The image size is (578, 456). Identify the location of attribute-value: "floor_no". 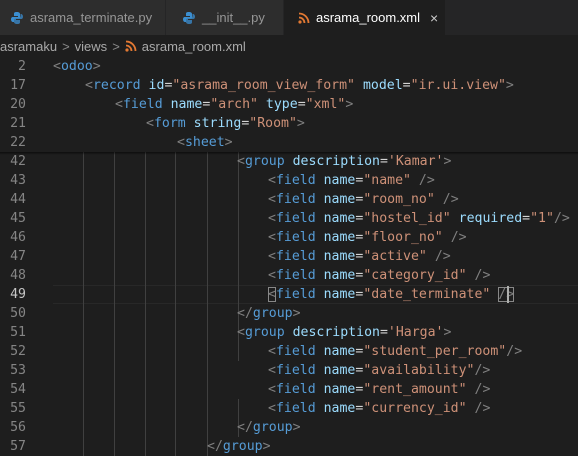
(403, 237).